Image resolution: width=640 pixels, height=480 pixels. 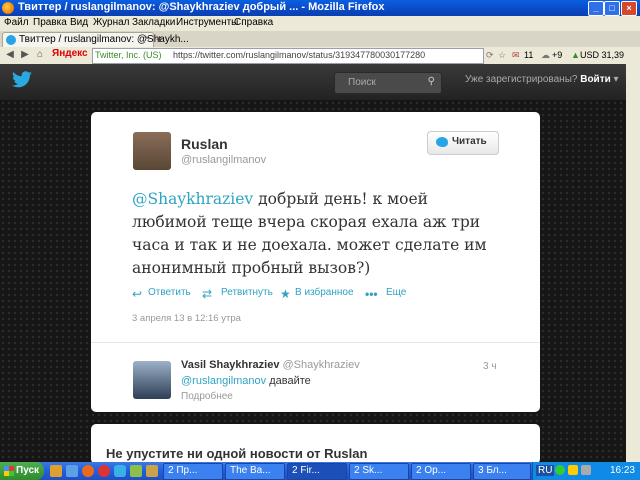 What do you see at coordinates (50, 22) in the screenshot?
I see `menu-edit: Правка` at bounding box center [50, 22].